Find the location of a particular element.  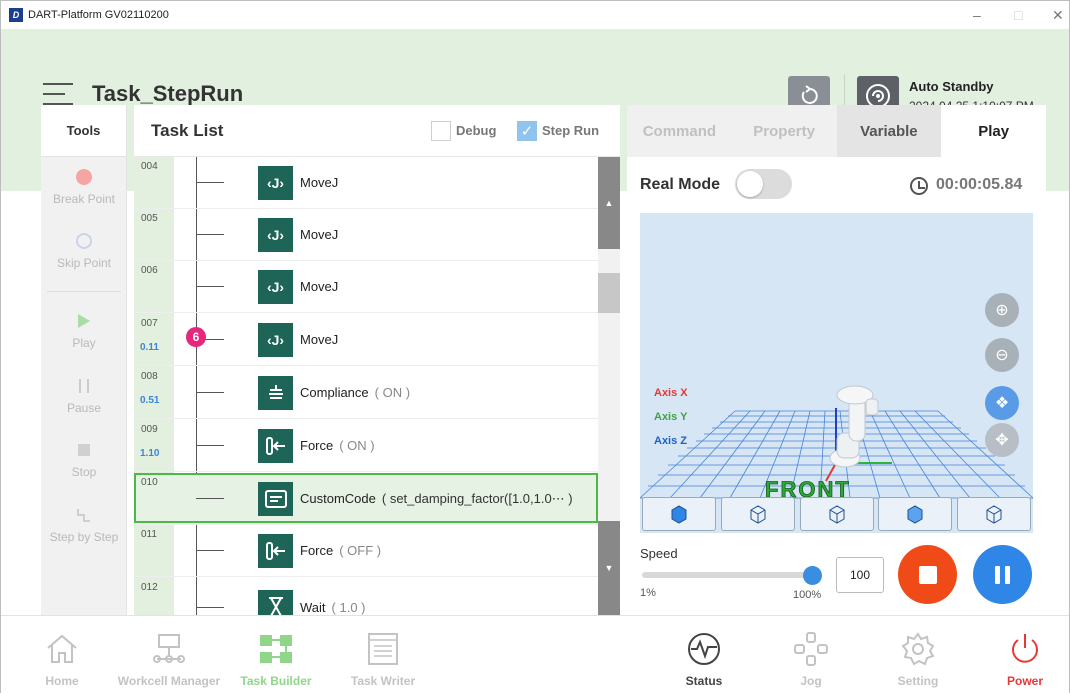

task-writer-icon is located at coordinates (383, 649).